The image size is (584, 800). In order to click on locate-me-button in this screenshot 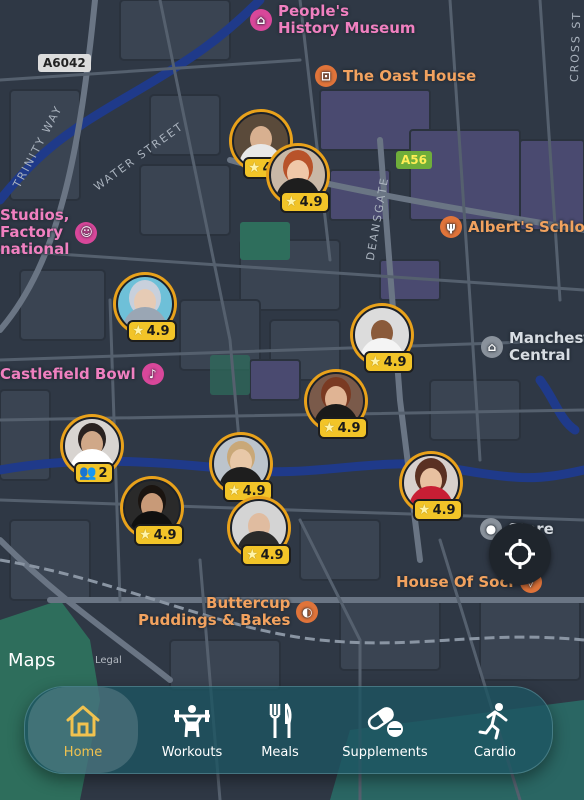, I will do `click(520, 554)`.